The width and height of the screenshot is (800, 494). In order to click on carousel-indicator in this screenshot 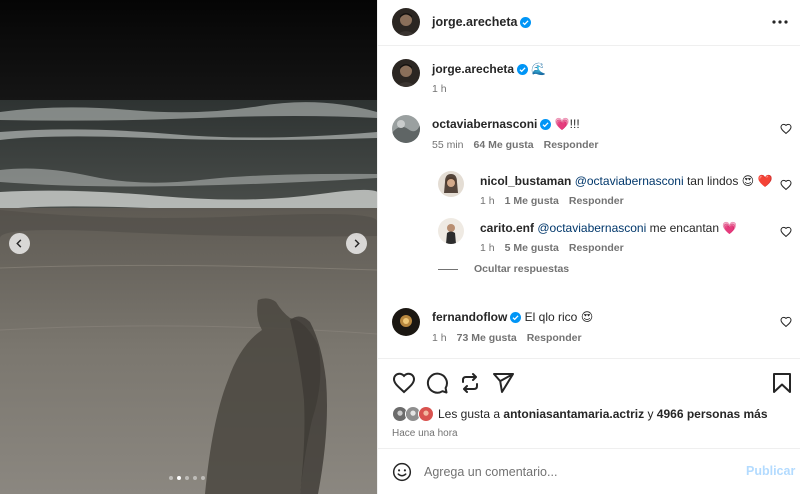, I will do `click(187, 478)`.